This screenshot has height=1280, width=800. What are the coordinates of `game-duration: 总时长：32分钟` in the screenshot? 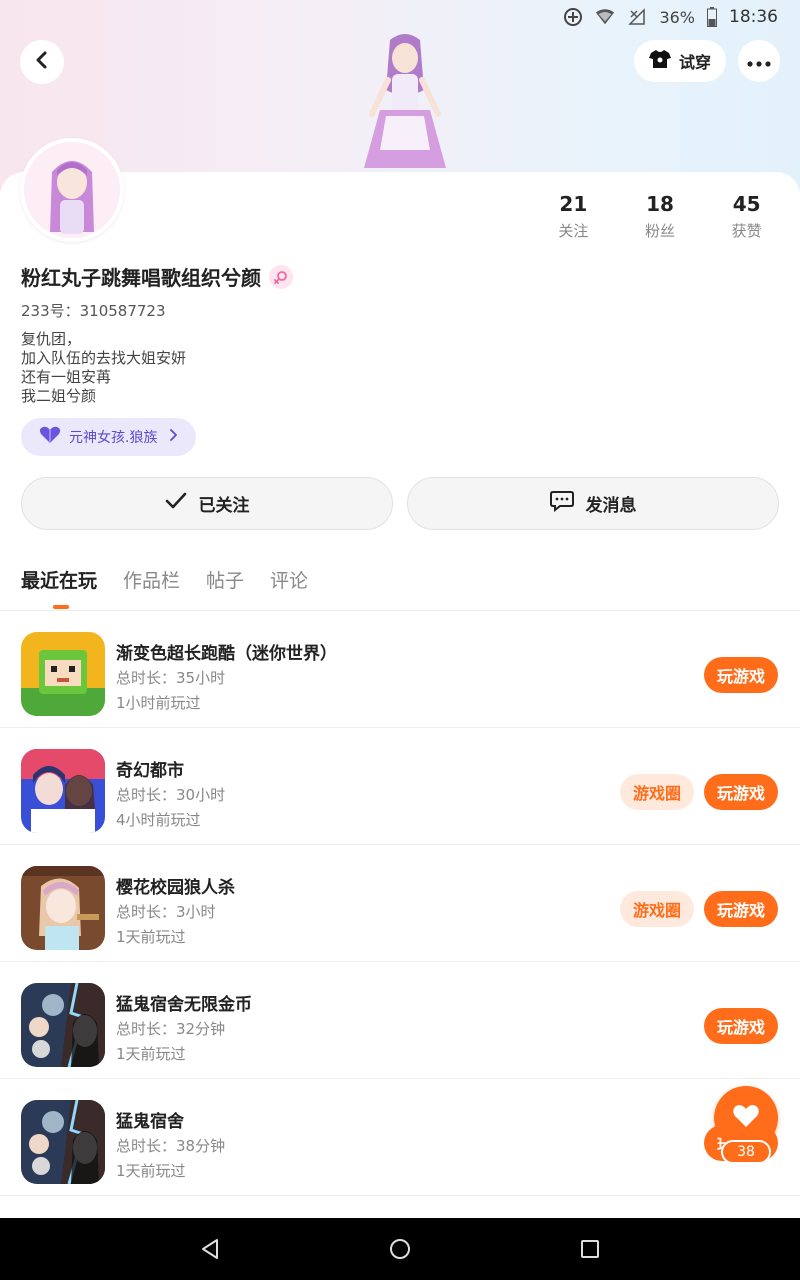 It's located at (171, 1029).